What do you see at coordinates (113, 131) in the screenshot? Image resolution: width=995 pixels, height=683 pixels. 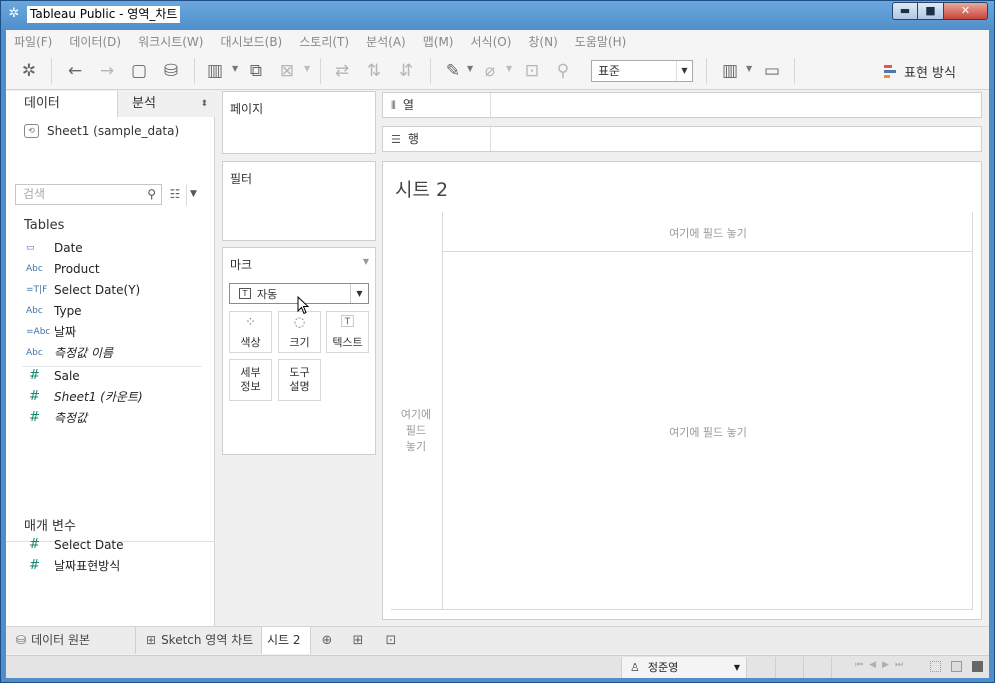 I see `datasource-label: Sheet1 (sample_data)` at bounding box center [113, 131].